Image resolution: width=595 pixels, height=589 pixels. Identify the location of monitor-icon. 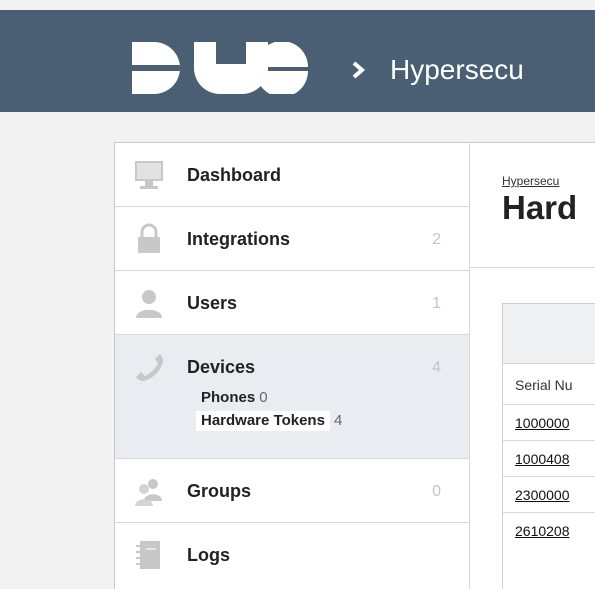
(149, 175).